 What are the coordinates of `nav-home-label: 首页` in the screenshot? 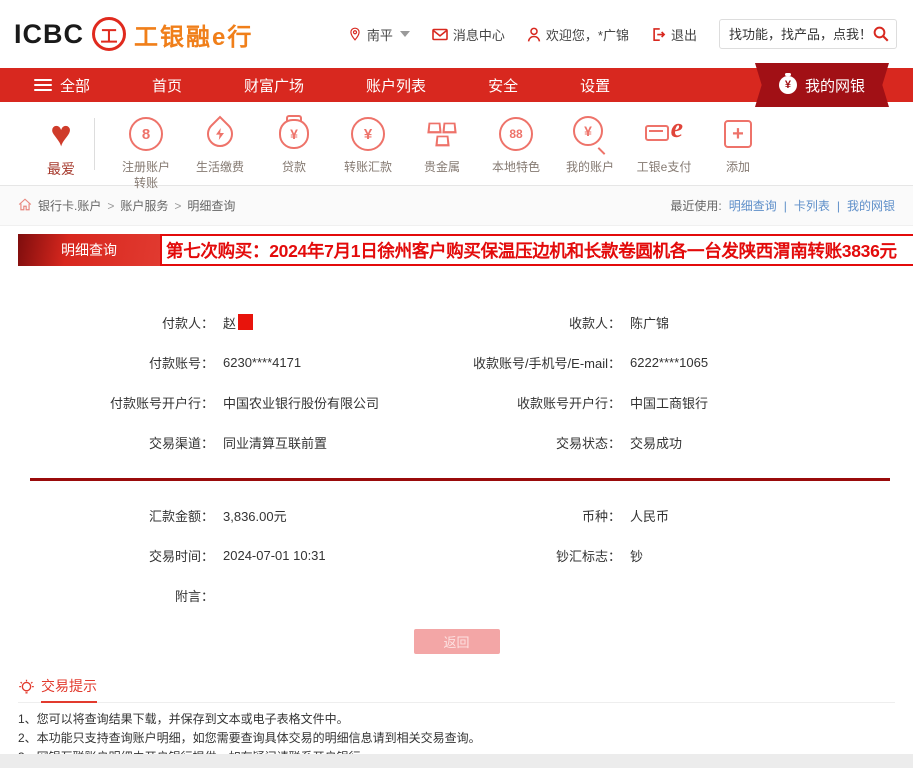 It's located at (167, 86).